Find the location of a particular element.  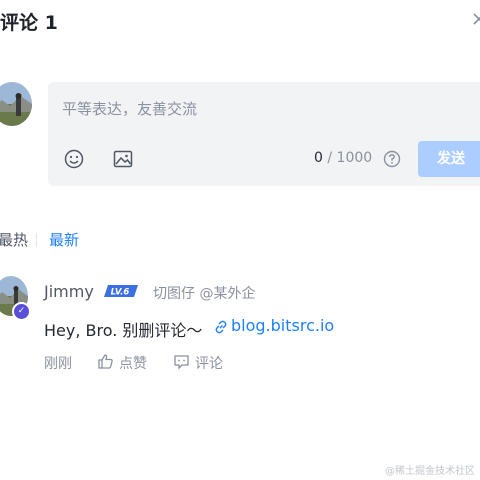

comment-icon is located at coordinates (181, 361).